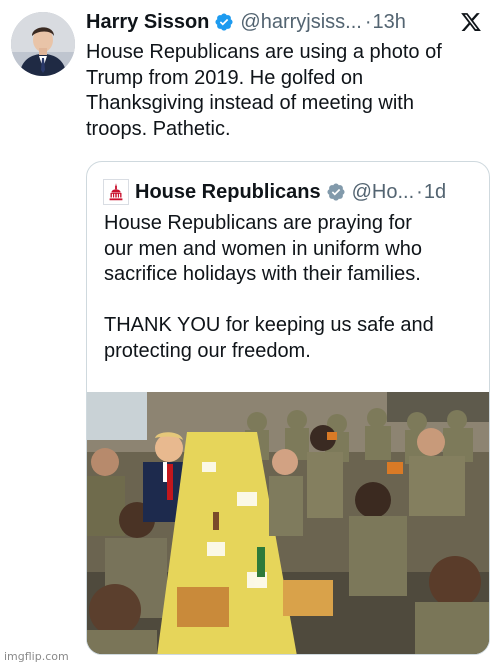 The height and width of the screenshot is (665, 500). Describe the element at coordinates (228, 192) in the screenshot. I see `quoted-author-name: House Republicans` at that location.